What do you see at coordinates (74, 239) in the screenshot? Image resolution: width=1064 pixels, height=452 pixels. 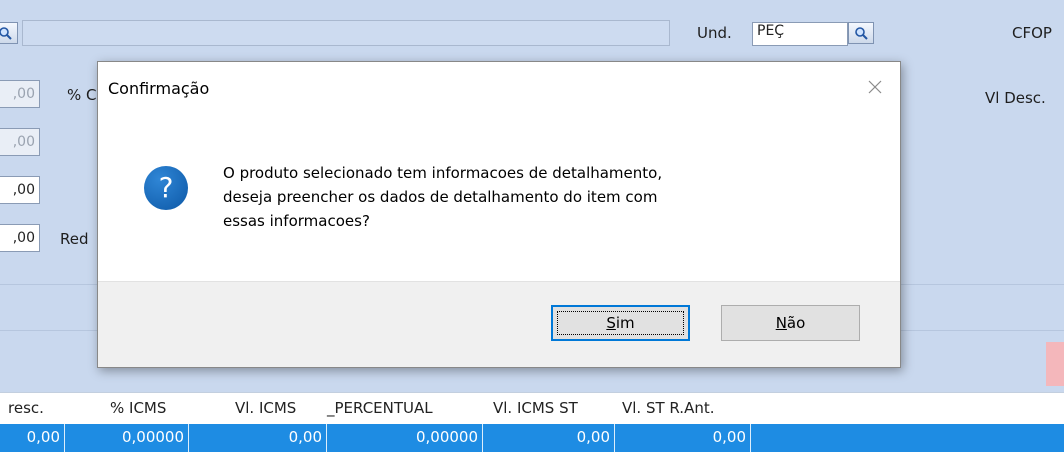 I see `red-label: Red` at bounding box center [74, 239].